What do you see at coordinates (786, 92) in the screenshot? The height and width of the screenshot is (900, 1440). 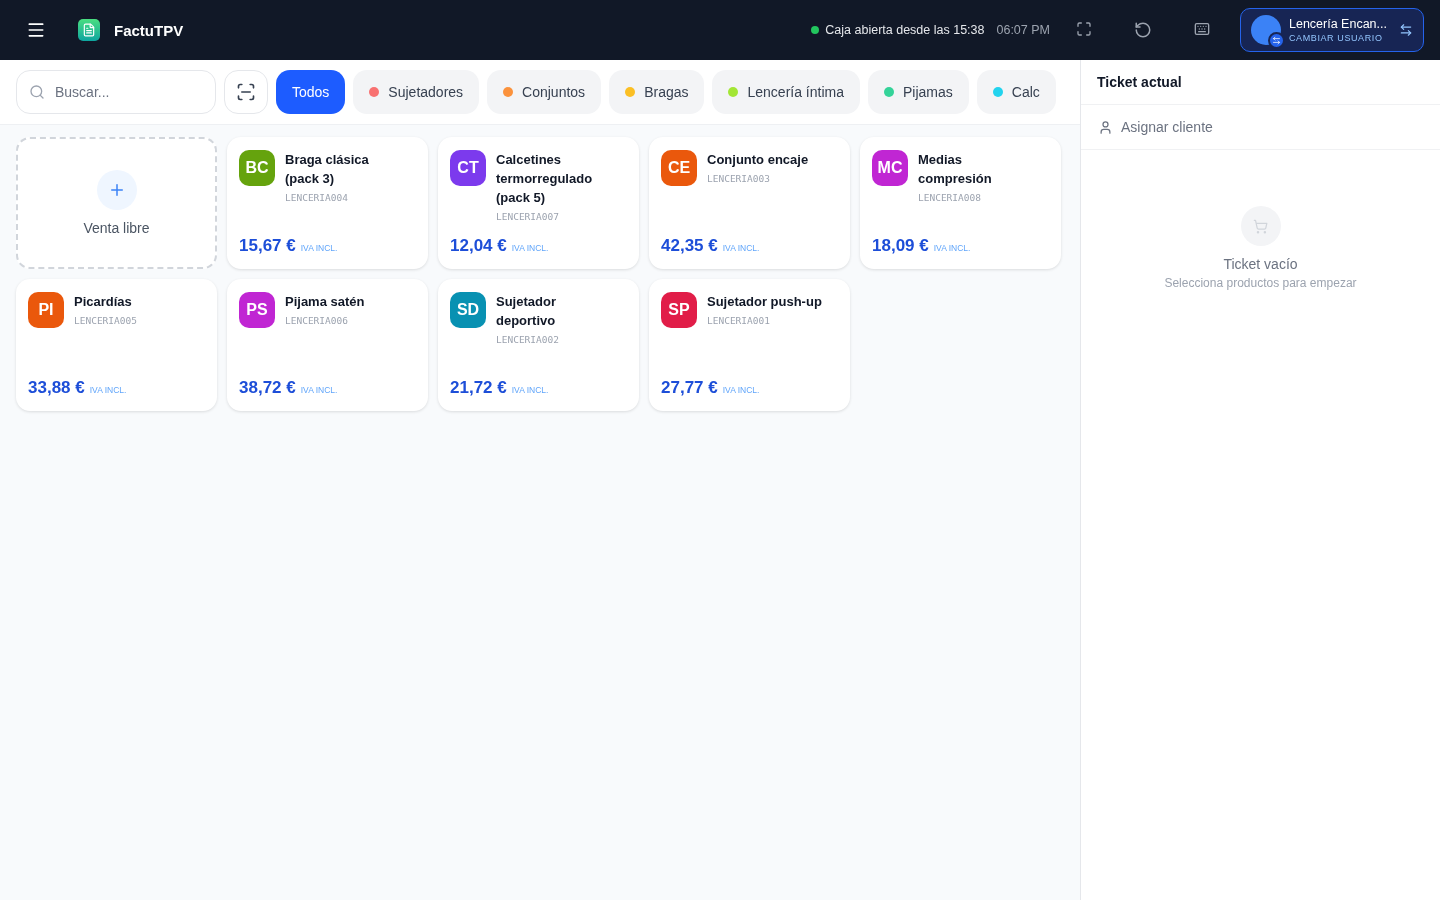 I see `category-tab: Lencería íntima` at bounding box center [786, 92].